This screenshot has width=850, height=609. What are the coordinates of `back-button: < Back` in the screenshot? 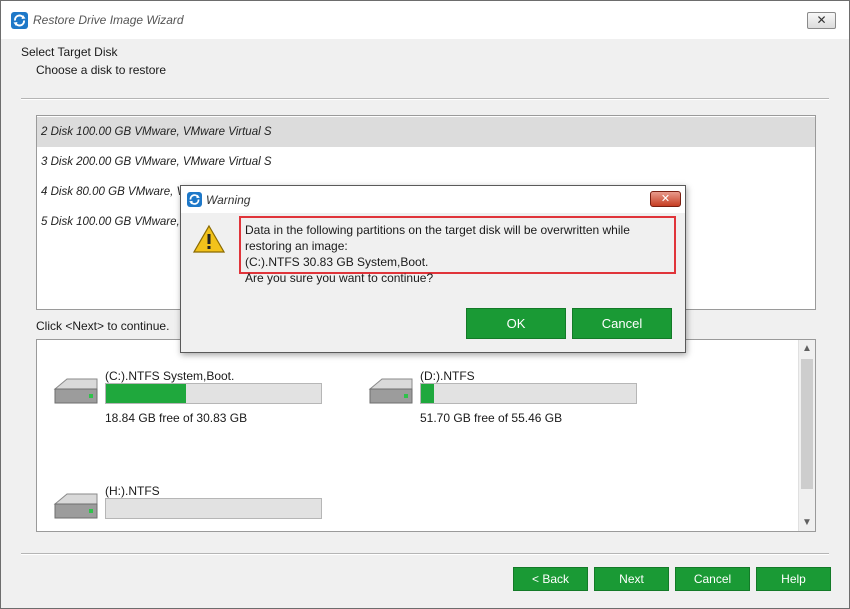 It's located at (550, 579).